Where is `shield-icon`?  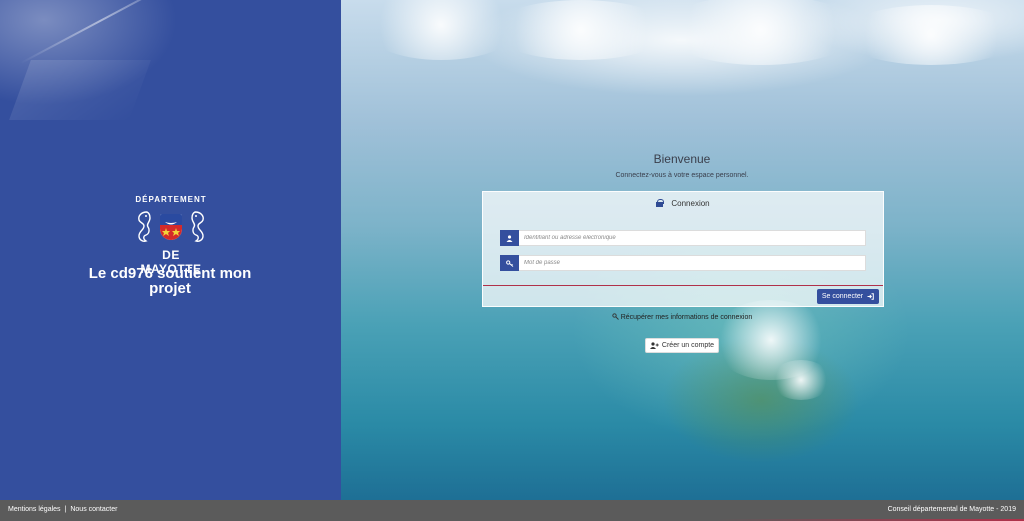 shield-icon is located at coordinates (171, 227).